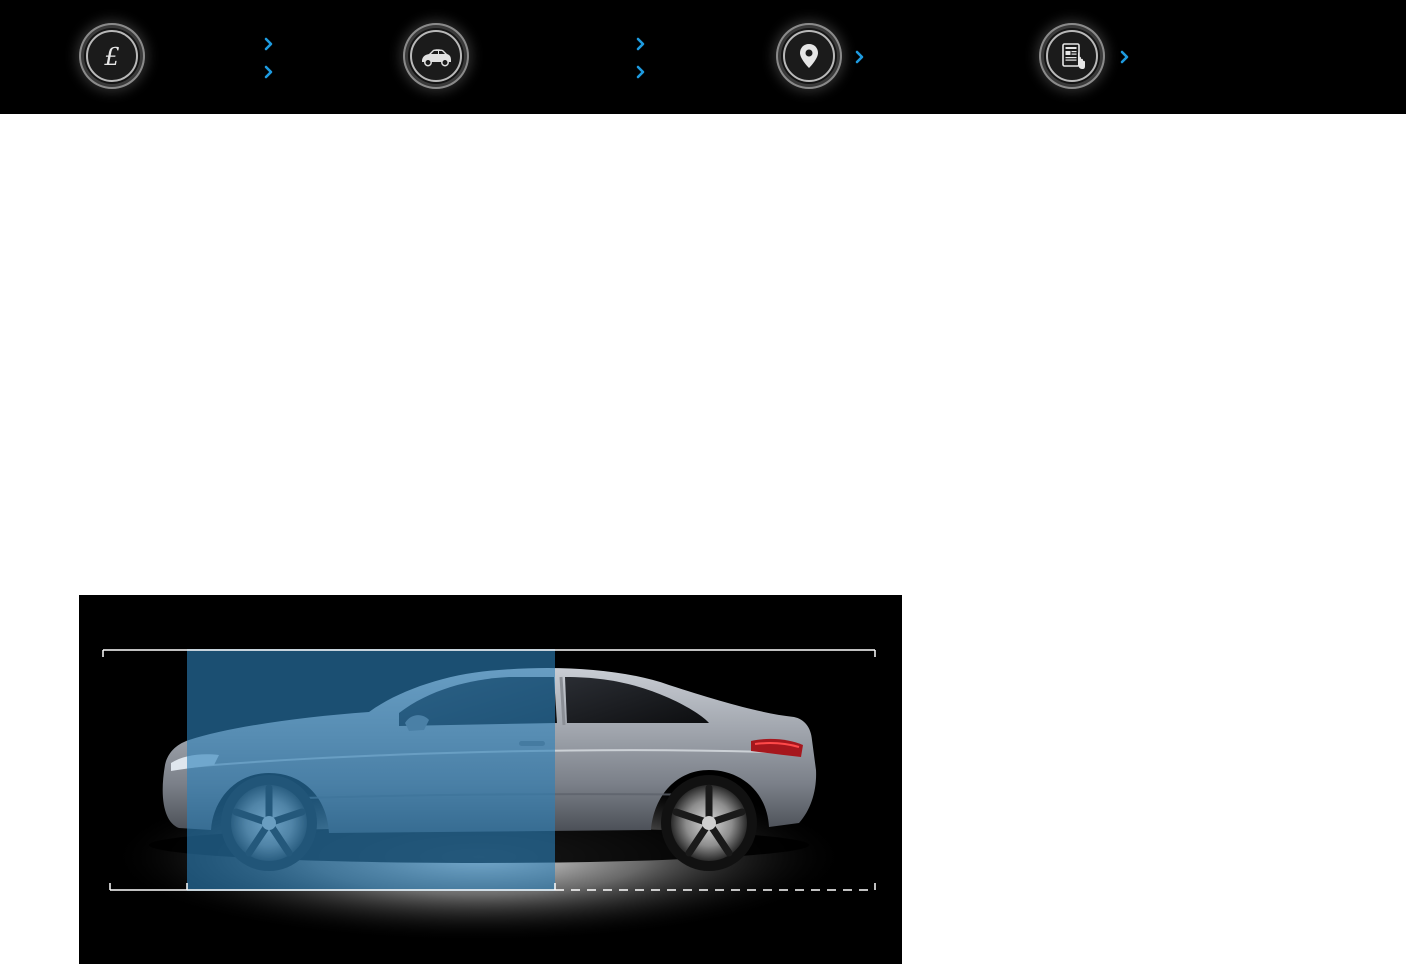 This screenshot has height=964, width=1406. I want to click on top-navigation-bar: £, so click(703, 57).